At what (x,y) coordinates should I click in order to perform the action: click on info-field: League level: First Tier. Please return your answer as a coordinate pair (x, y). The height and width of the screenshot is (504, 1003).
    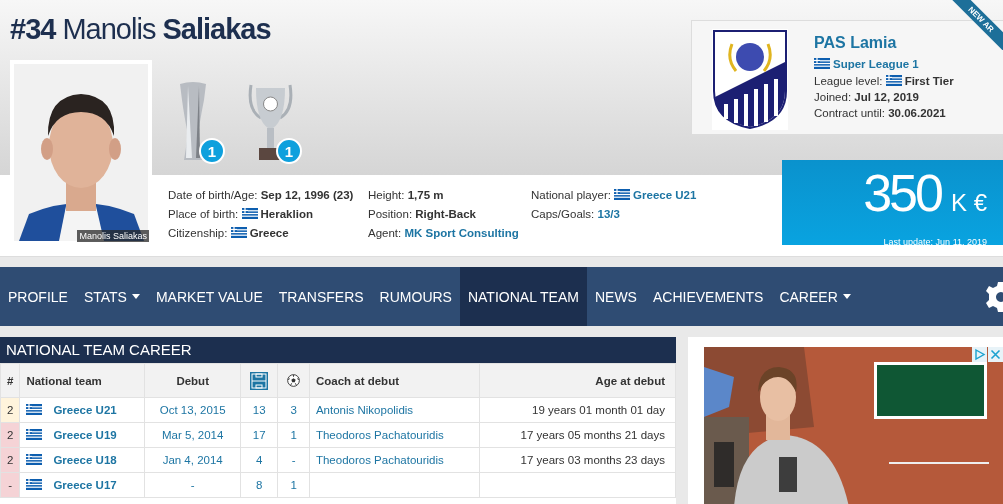
    Looking at the image, I should click on (884, 81).